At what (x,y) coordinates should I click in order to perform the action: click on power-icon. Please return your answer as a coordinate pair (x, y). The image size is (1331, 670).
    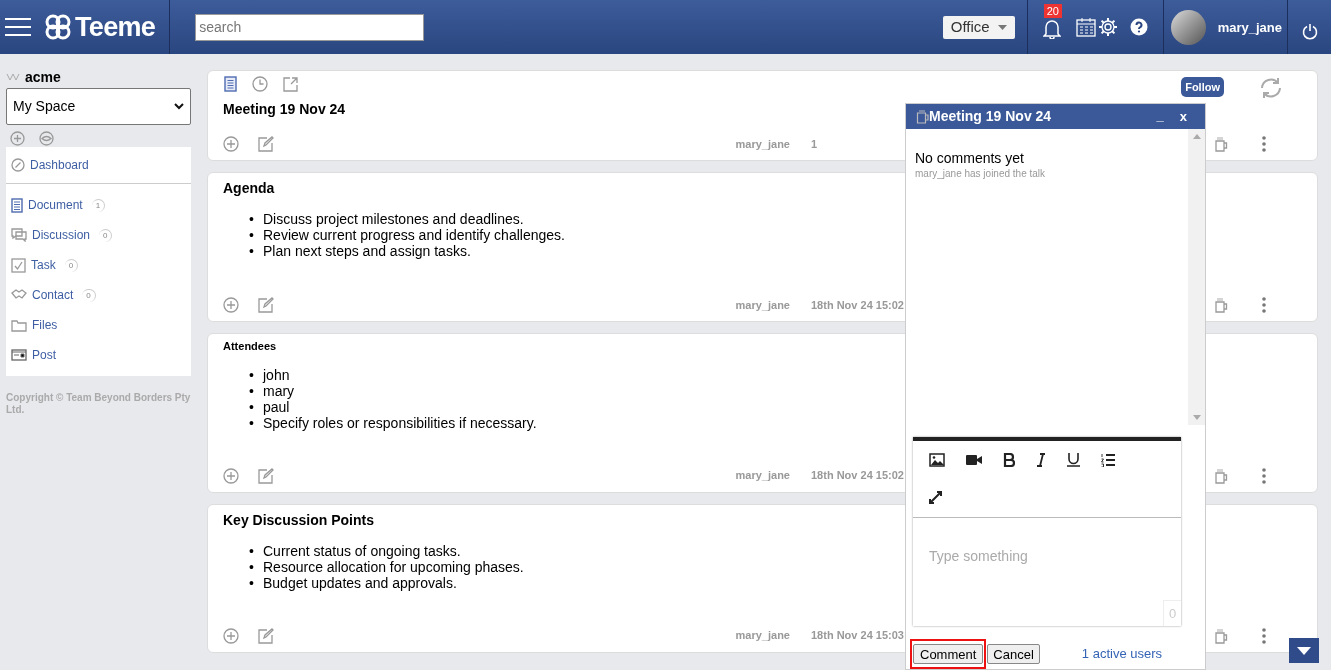
    Looking at the image, I should click on (1310, 31).